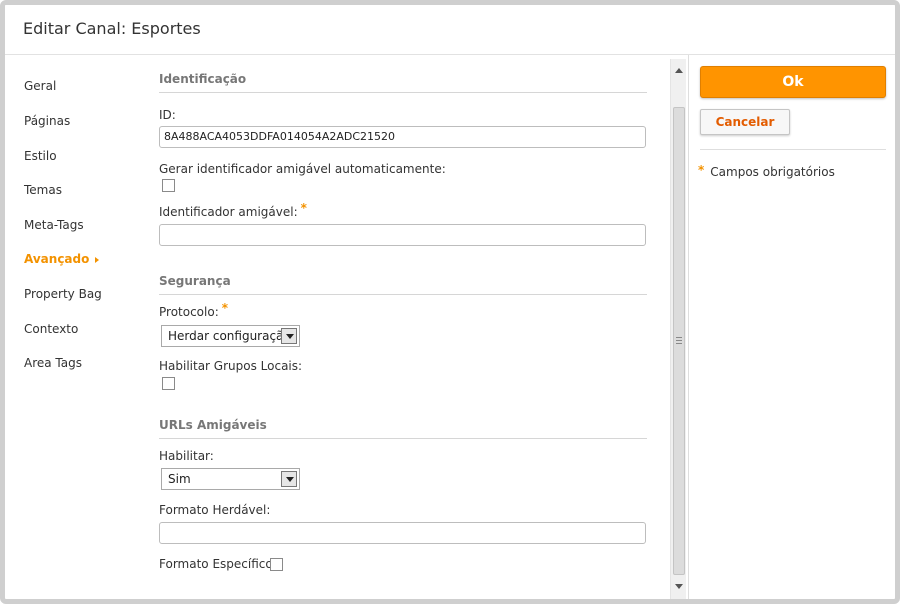 The width and height of the screenshot is (900, 604). I want to click on protocol-select: Herdar configuração, so click(230, 336).